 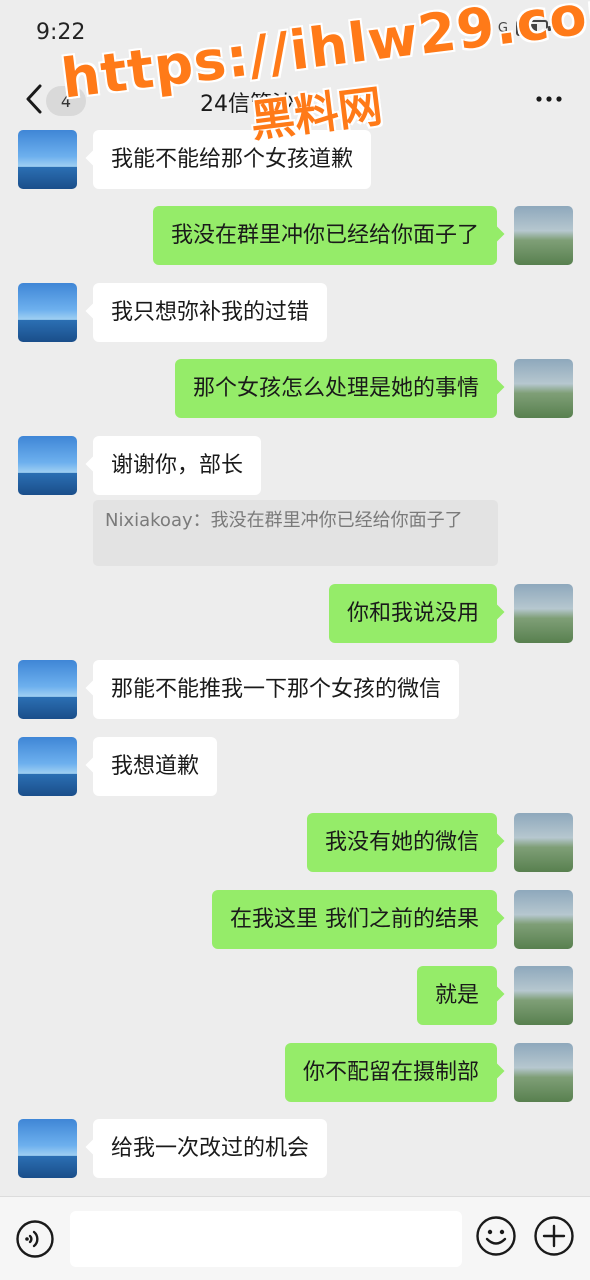 I want to click on message-bubble-outgoing: 在我这里 我们之前的结果, so click(x=354, y=919).